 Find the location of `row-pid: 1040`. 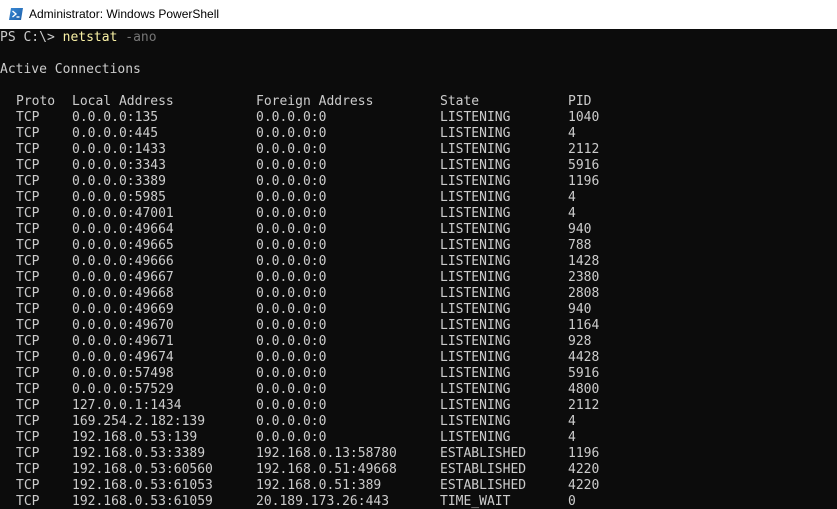

row-pid: 1040 is located at coordinates (584, 117).